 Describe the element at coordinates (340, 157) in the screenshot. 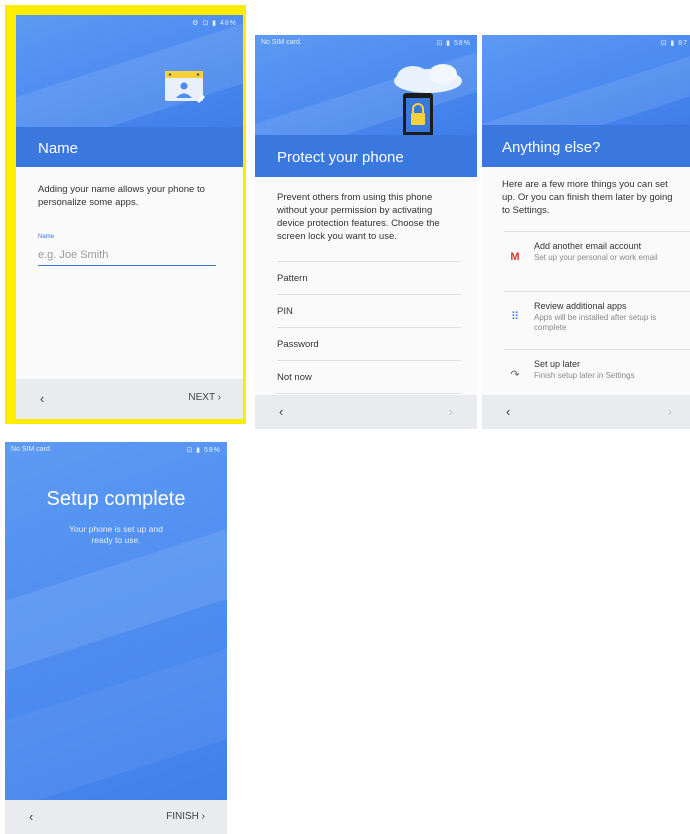

I see `page-title: Protect your phone` at that location.